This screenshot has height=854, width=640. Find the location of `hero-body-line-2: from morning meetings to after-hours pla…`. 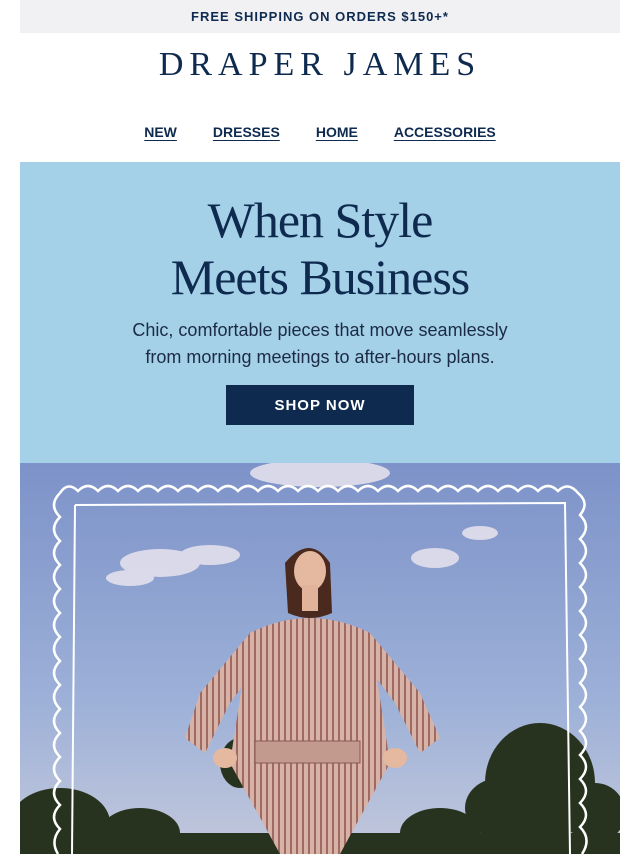

hero-body-line-2: from morning meetings to after-hours pla… is located at coordinates (320, 357).